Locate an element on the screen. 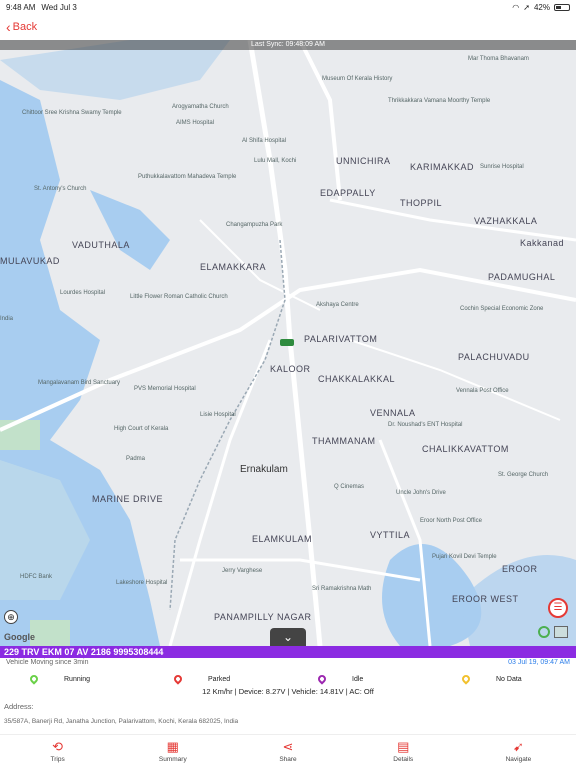 The image size is (576, 768). tab-share: ⋖ Share is located at coordinates (287, 751).